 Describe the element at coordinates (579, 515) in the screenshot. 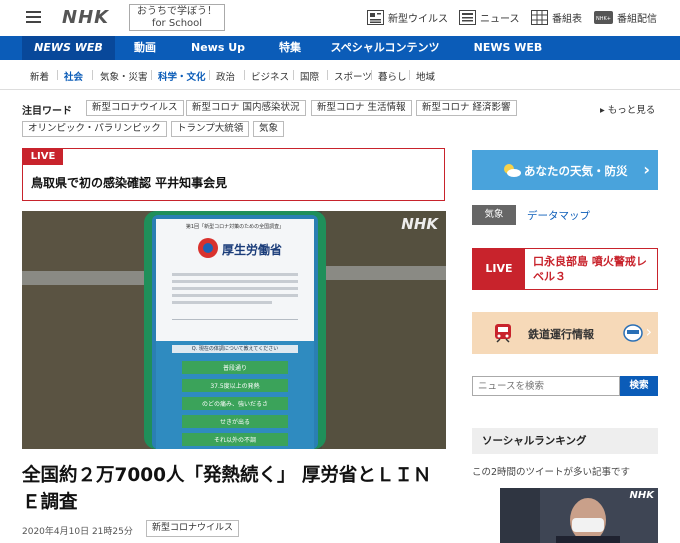

I see `ranking-thumbnail: NHK` at that location.